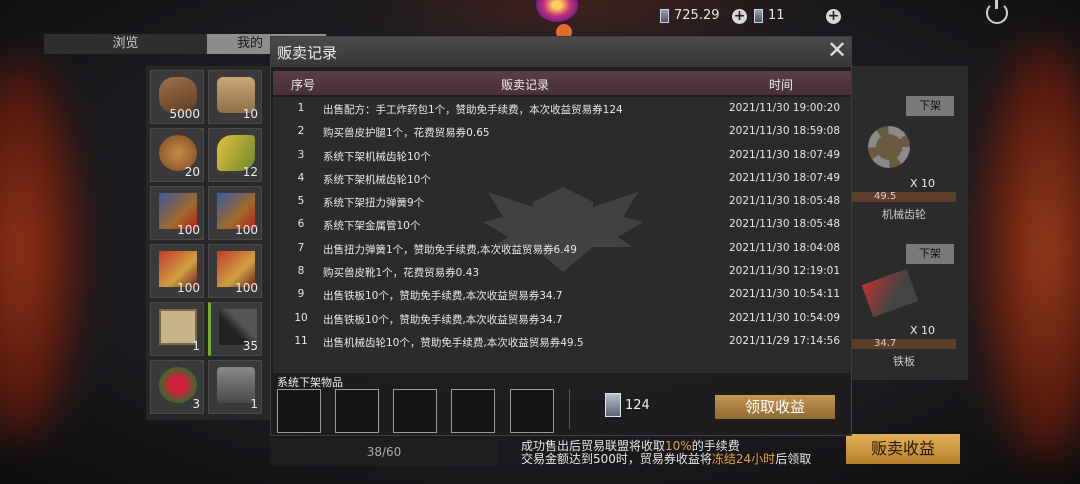 The image size is (1080, 484). Describe the element at coordinates (561, 52) in the screenshot. I see `modal-header: 贩卖记录 ✕` at that location.